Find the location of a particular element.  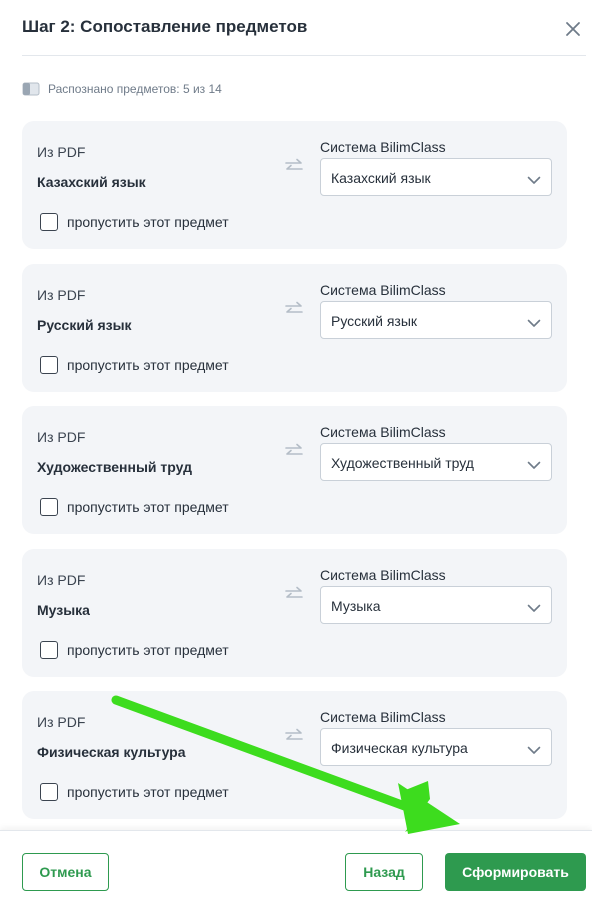

pdf-subject-name: Физическая культура is located at coordinates (111, 752).